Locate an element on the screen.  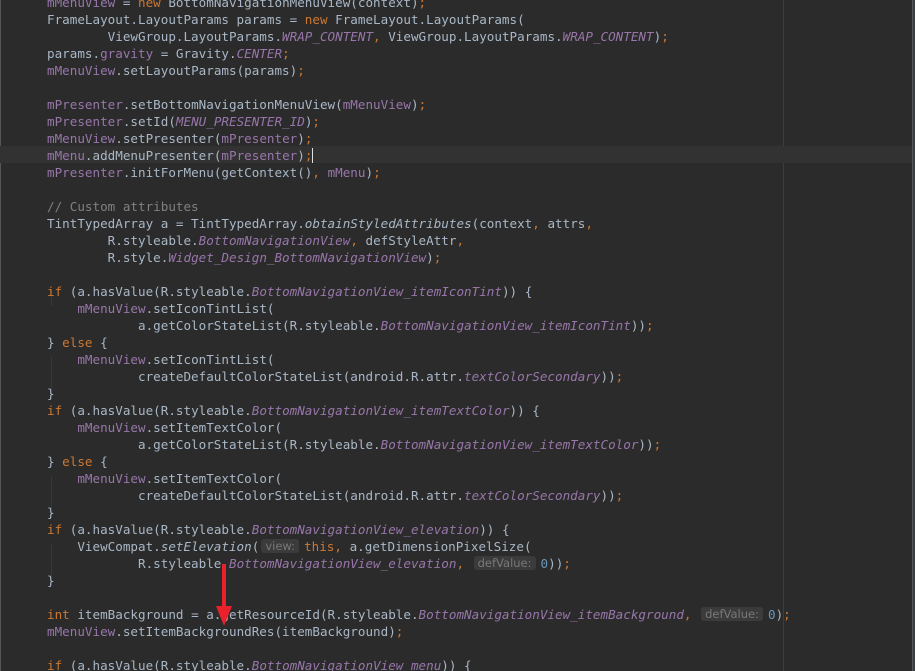
text-caret is located at coordinates (313, 155).